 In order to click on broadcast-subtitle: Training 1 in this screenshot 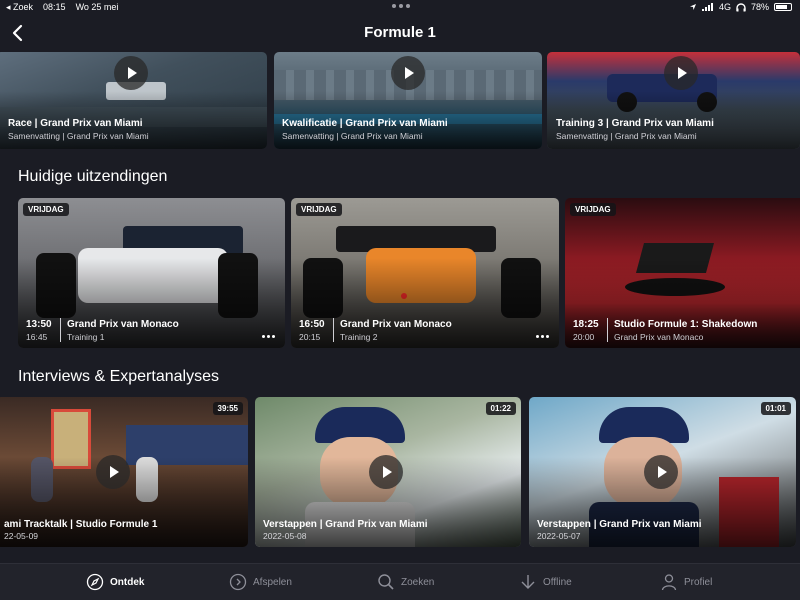, I will do `click(86, 337)`.